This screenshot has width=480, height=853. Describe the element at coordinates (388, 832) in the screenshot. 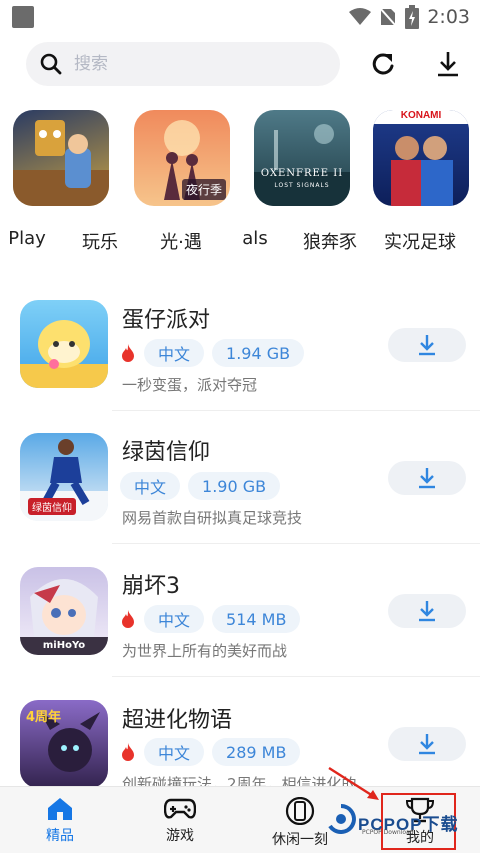

I see `watermark-subtext: PCPOP Download` at that location.